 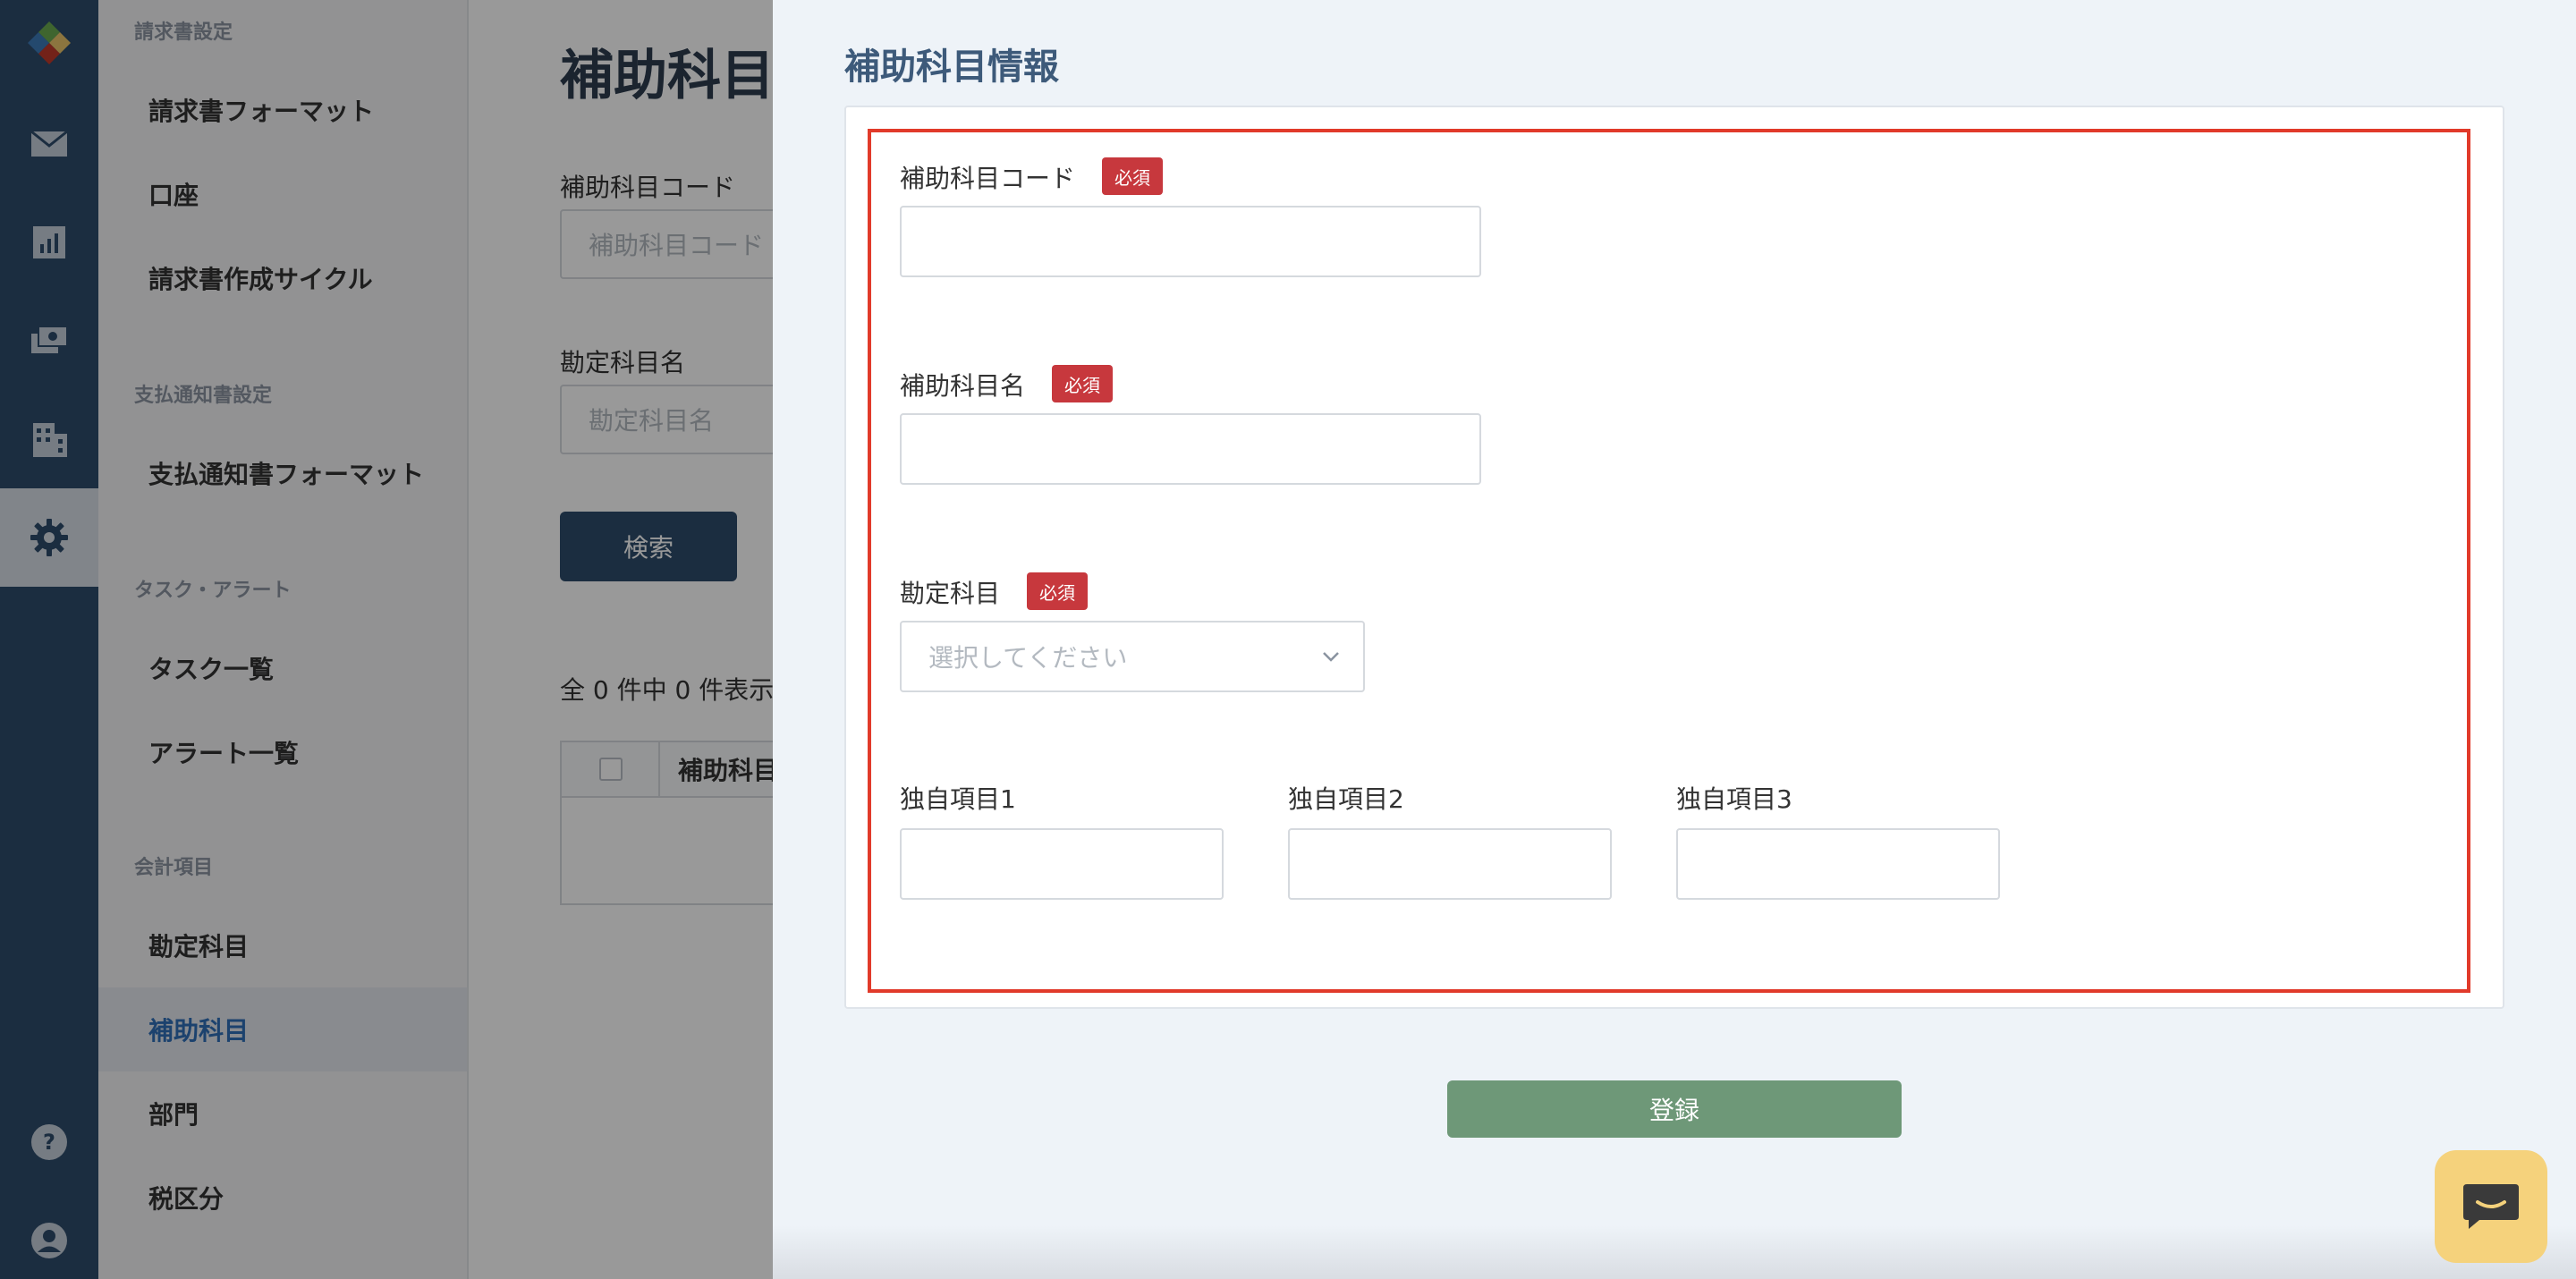 I want to click on name-label: 補助科目名, so click(x=963, y=386).